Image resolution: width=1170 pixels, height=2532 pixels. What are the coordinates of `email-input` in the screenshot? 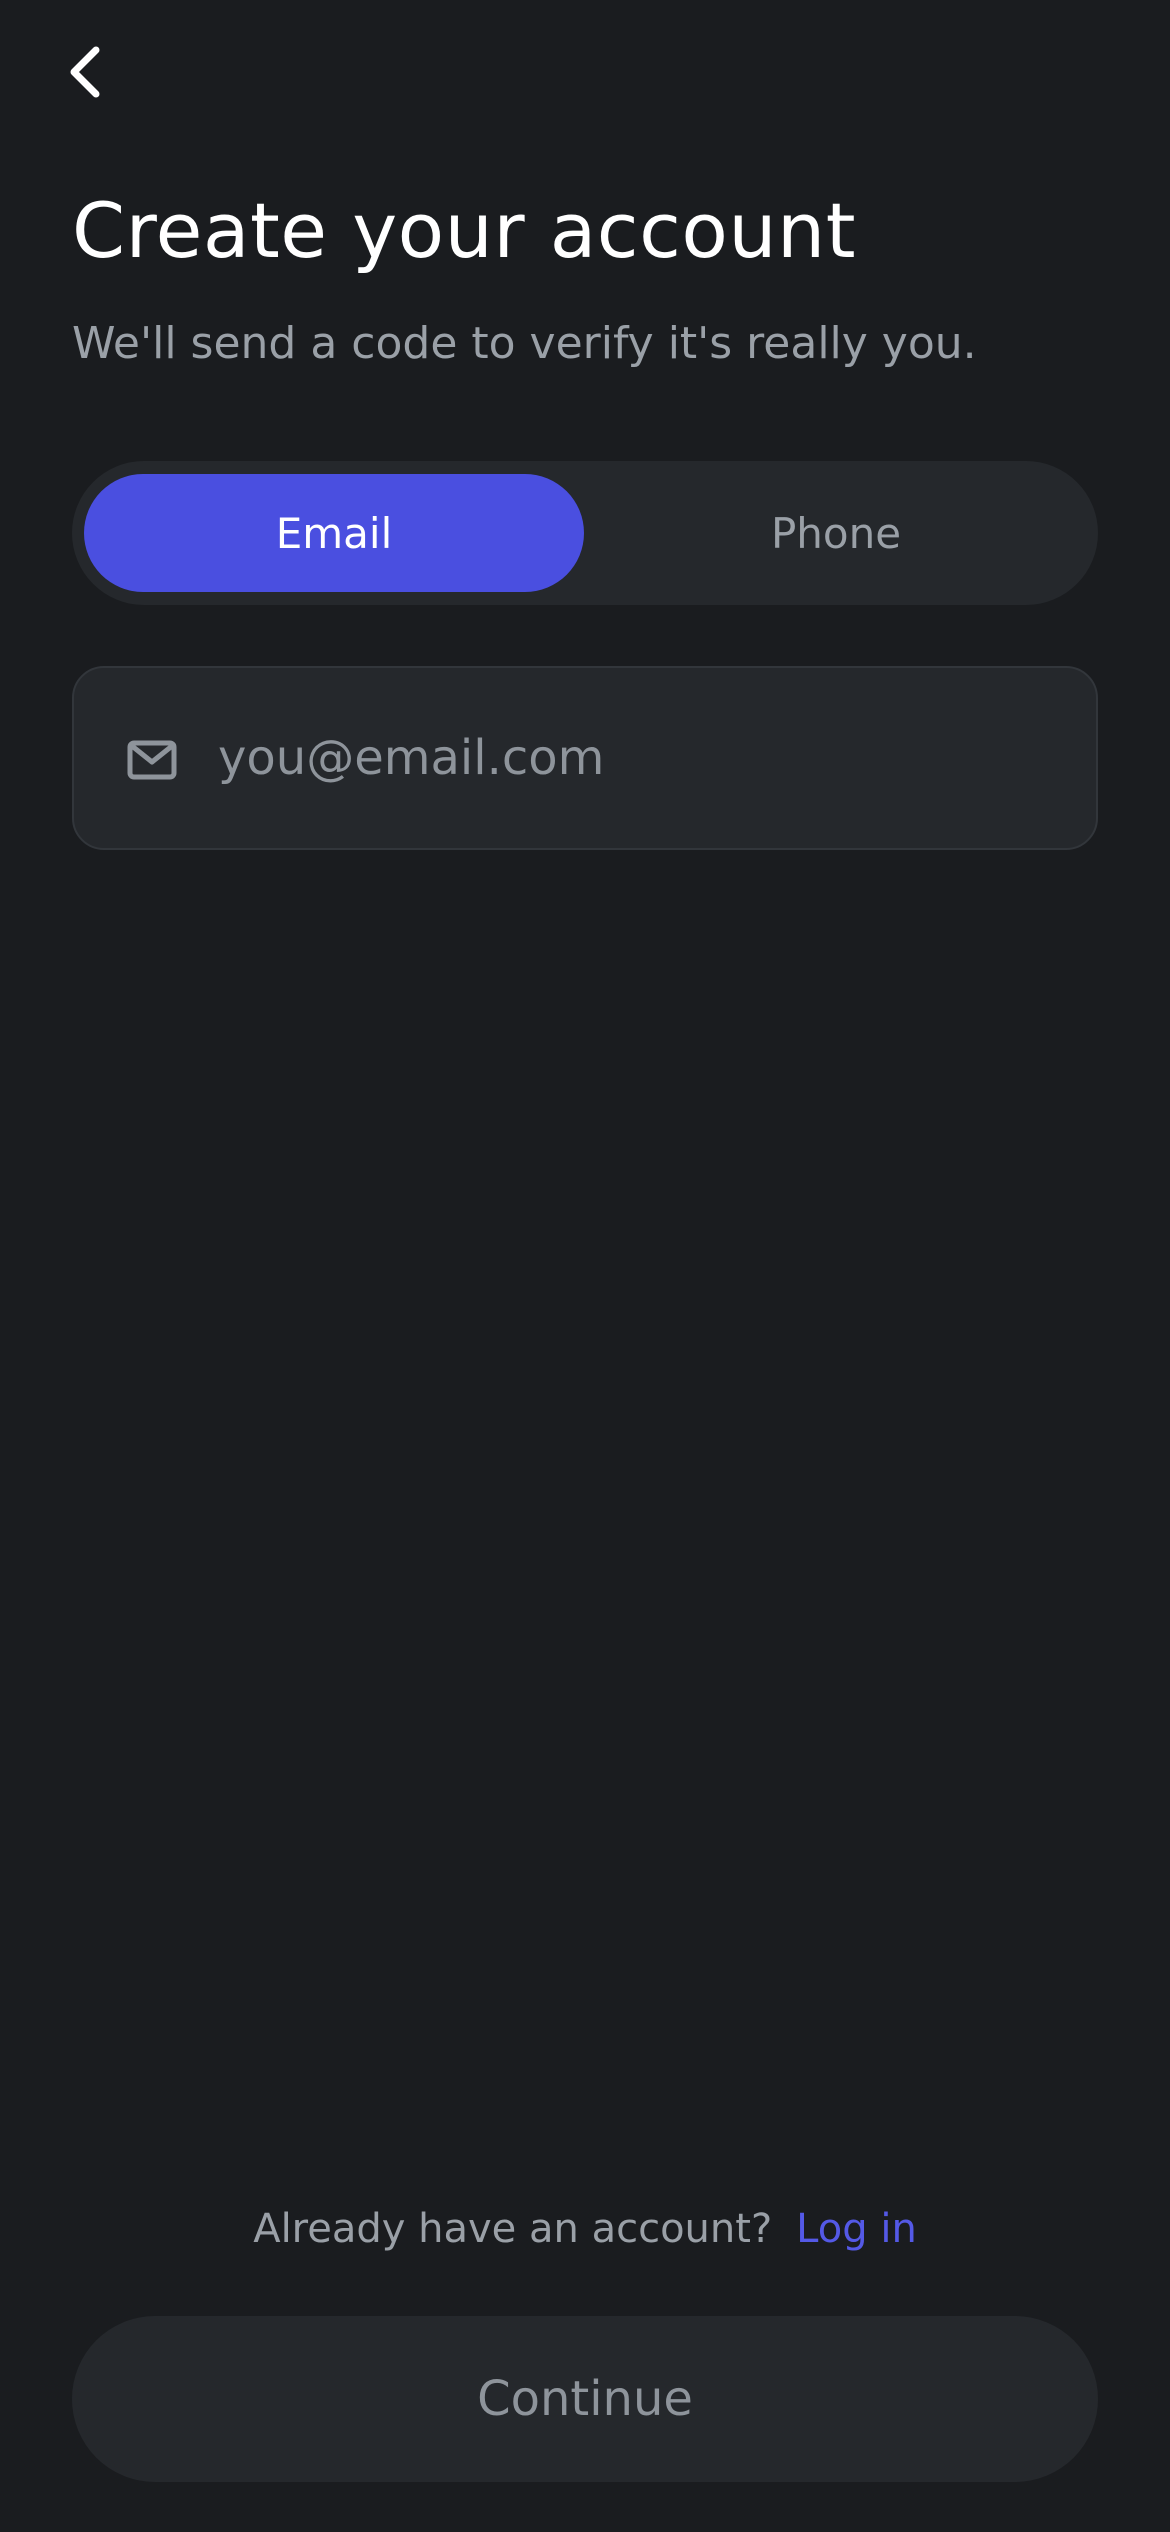 It's located at (638, 758).